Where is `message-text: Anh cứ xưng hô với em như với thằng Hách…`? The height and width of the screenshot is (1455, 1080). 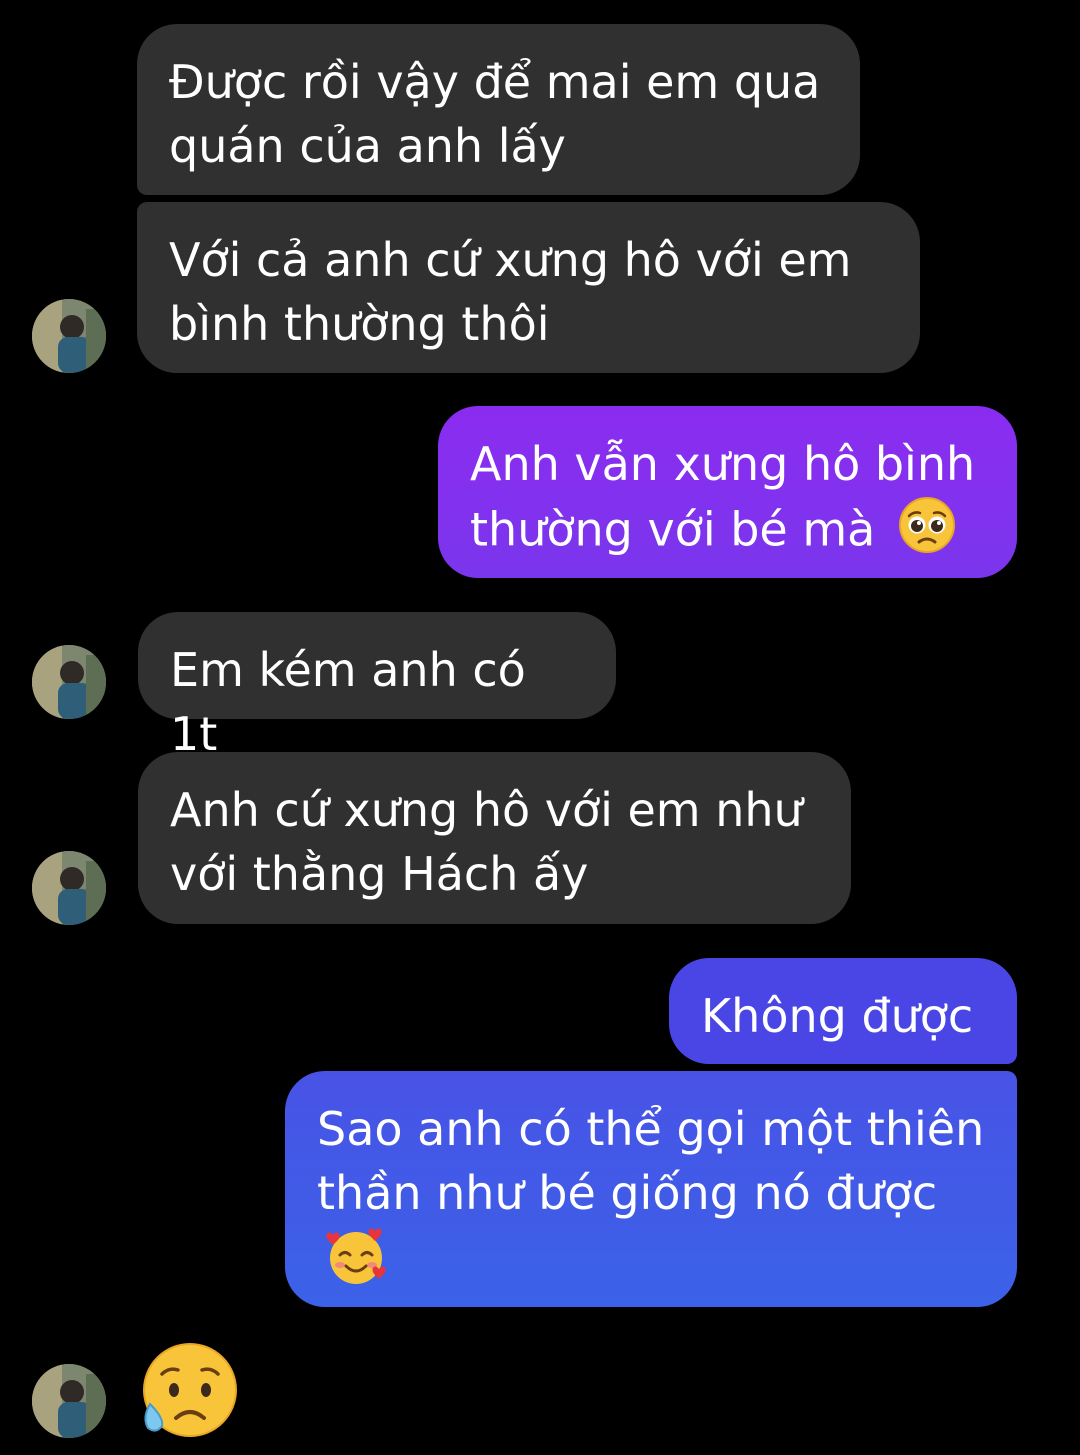 message-text: Anh cứ xưng hô với em như với thằng Hách… is located at coordinates (486, 842).